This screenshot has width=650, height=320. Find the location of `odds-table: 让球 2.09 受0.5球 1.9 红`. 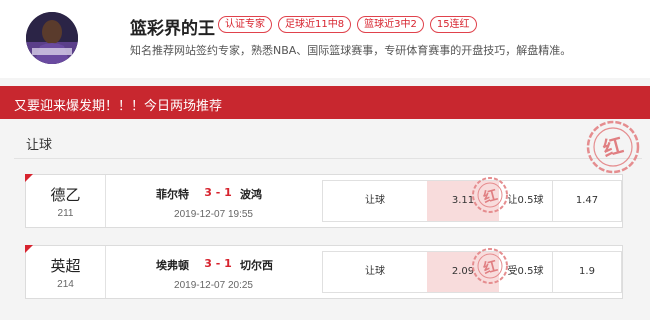

odds-table: 让球 2.09 受0.5球 1.9 红 is located at coordinates (472, 270).